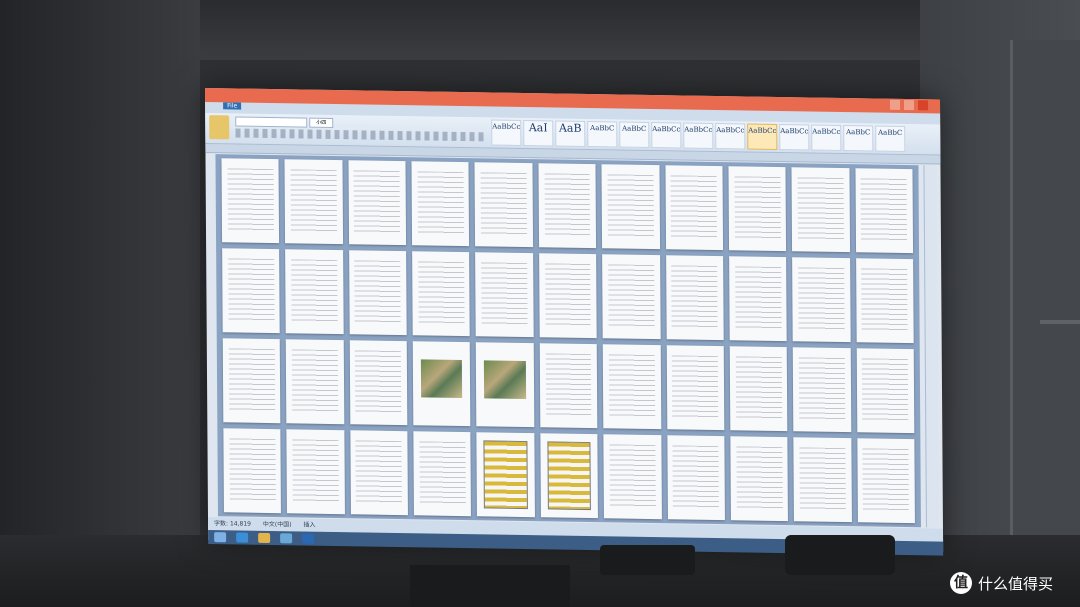 This screenshot has width=1080, height=607. Describe the element at coordinates (219, 127) in the screenshot. I see `paste-icon` at that location.